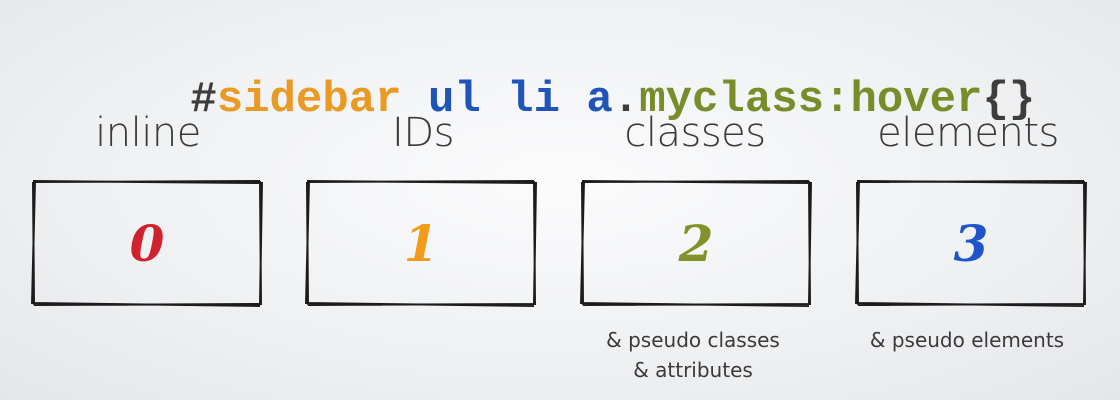 The height and width of the screenshot is (400, 1120). Describe the element at coordinates (693, 370) in the screenshot. I see `note-attributes: & attributes` at that location.